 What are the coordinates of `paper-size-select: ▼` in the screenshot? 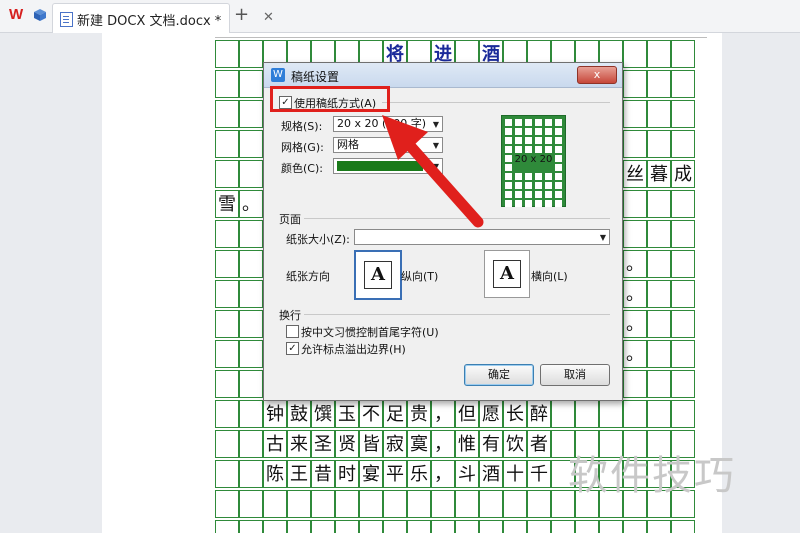 It's located at (482, 237).